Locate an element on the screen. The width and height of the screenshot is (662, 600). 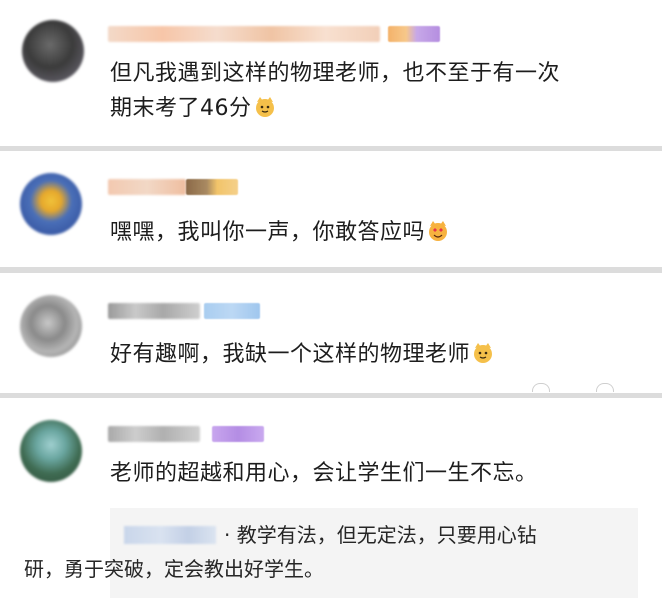
like-icon is located at coordinates (541, 387).